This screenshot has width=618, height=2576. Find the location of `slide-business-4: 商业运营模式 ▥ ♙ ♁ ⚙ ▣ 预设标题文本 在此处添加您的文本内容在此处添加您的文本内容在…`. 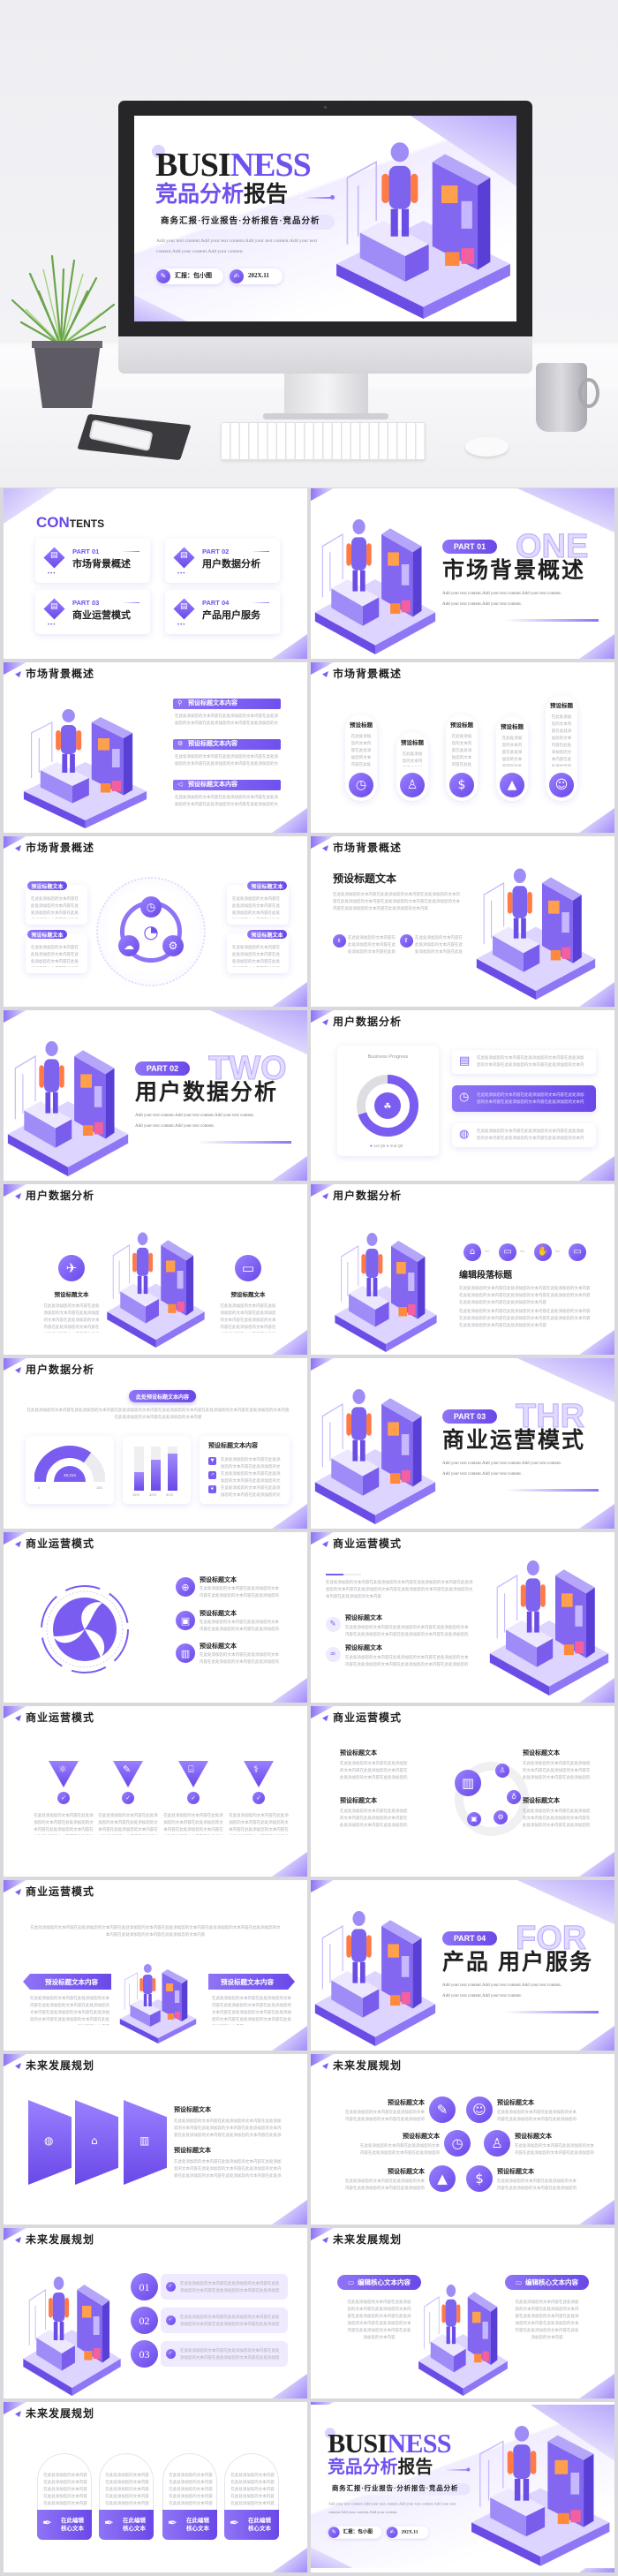

slide-business-4: 商业运营模式 ▥ ♙ ♁ ⚙ ▣ 预设标题文本 在此处添加您的文本内容在此处添加您的文本内容在… is located at coordinates (462, 1791).